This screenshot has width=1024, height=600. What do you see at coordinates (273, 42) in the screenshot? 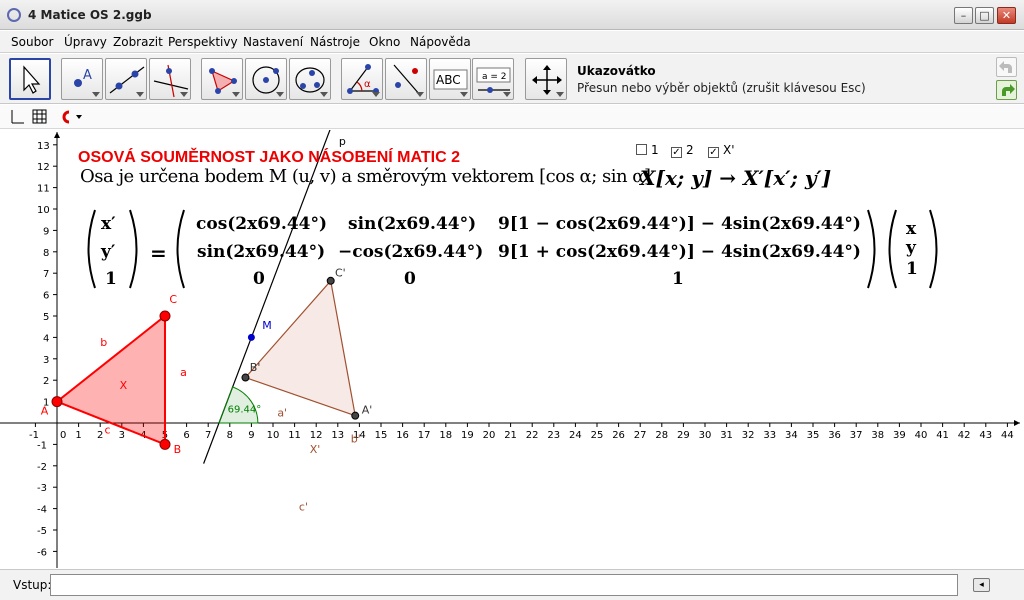
I see `menu-nastaveni: Nastavení` at bounding box center [273, 42].